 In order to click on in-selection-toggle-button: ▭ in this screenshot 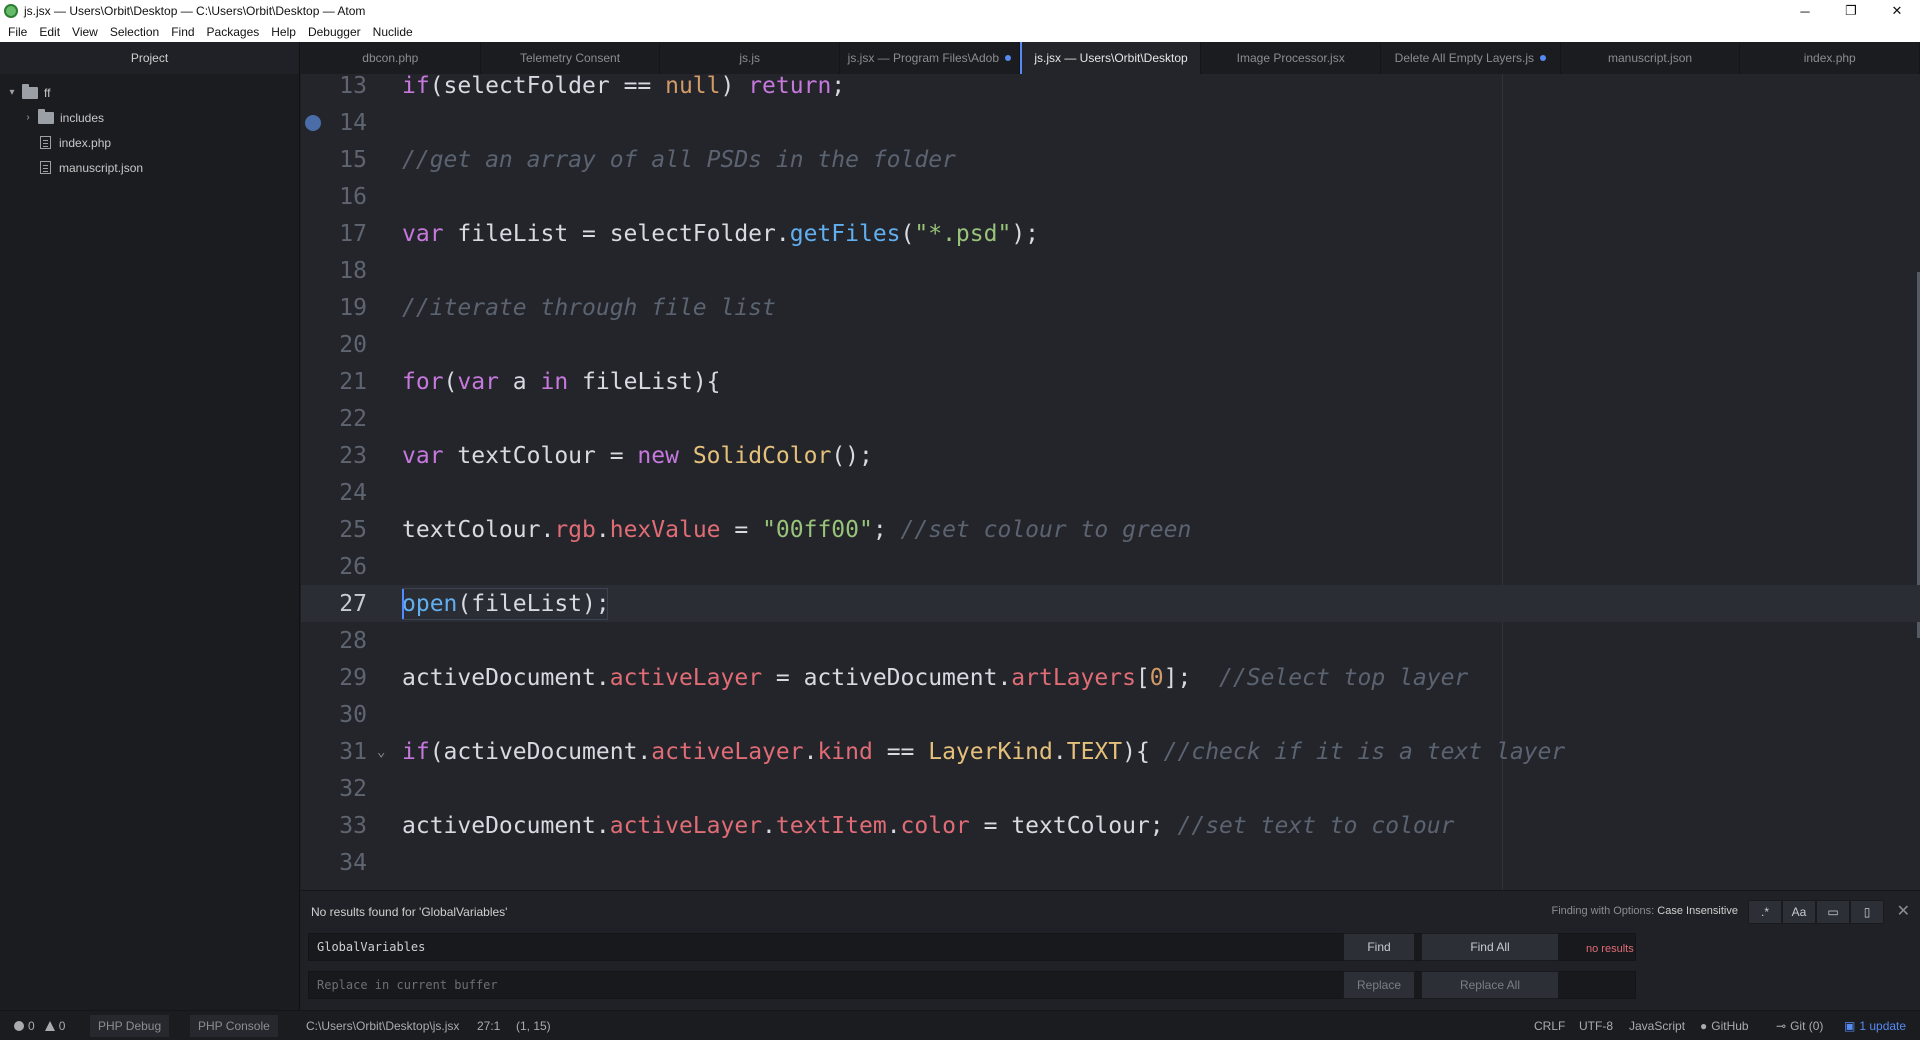, I will do `click(1833, 912)`.